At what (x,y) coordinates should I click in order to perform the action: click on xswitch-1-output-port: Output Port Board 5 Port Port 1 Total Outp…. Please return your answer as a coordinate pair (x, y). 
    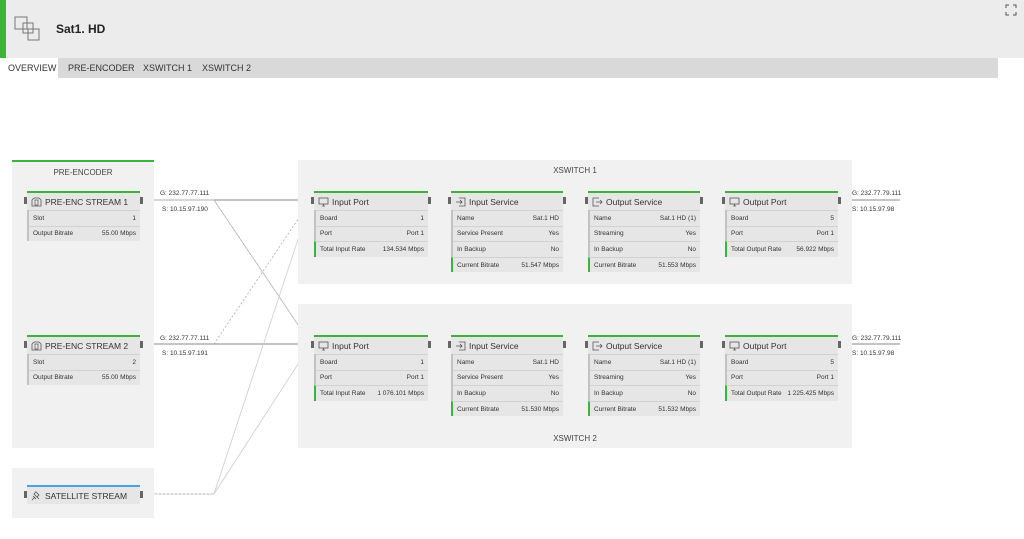
    Looking at the image, I should click on (781, 224).